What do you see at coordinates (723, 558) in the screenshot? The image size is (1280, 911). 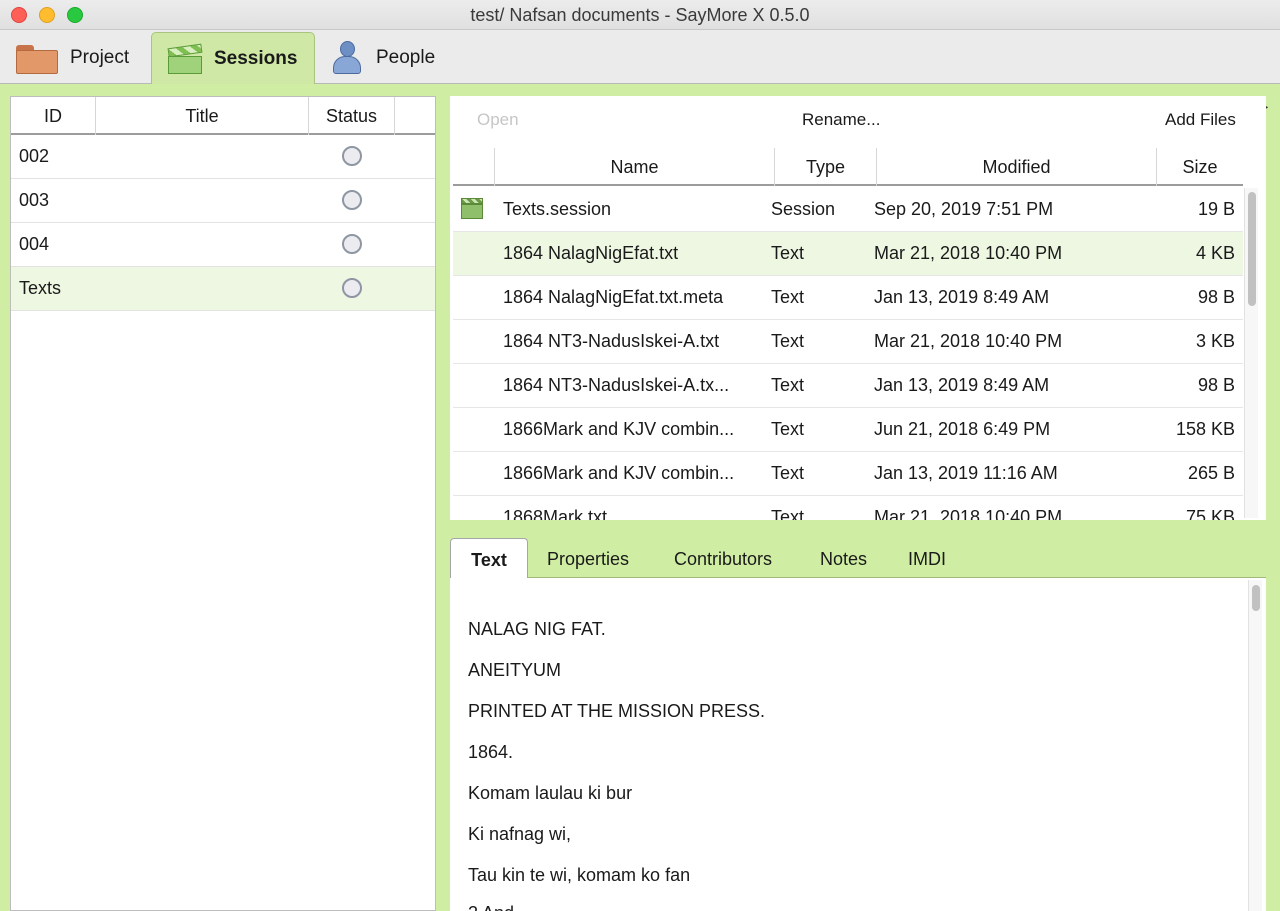 I see `tab-contributors: Contributors` at bounding box center [723, 558].